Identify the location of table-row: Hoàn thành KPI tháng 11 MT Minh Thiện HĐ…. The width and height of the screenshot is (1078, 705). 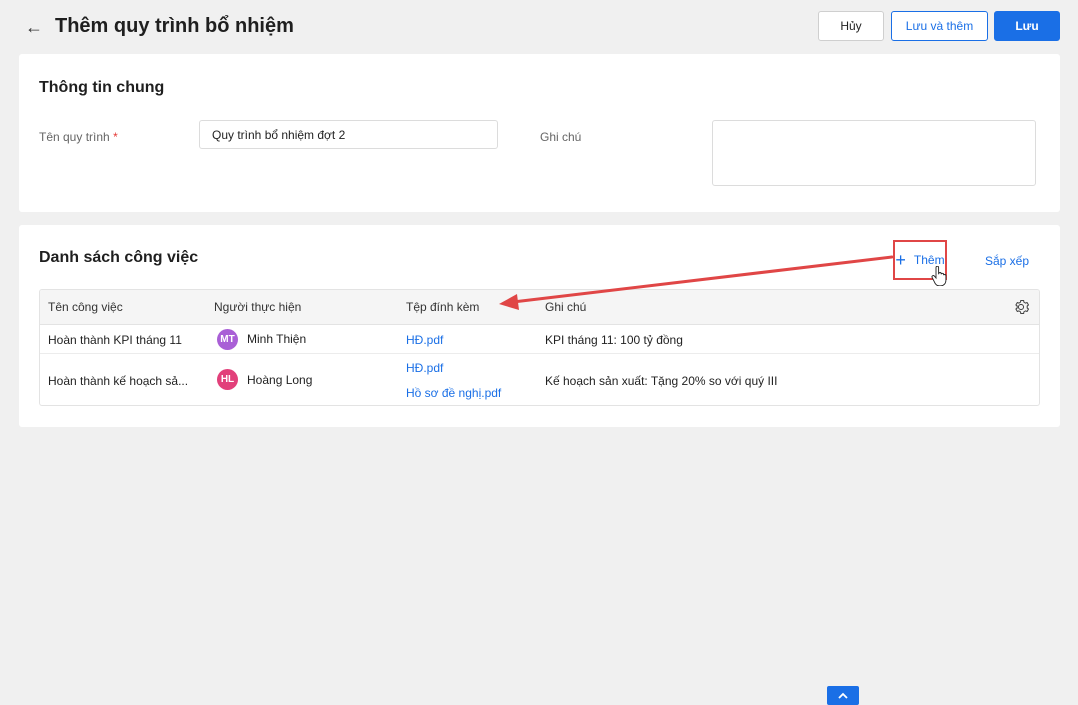
(539, 339).